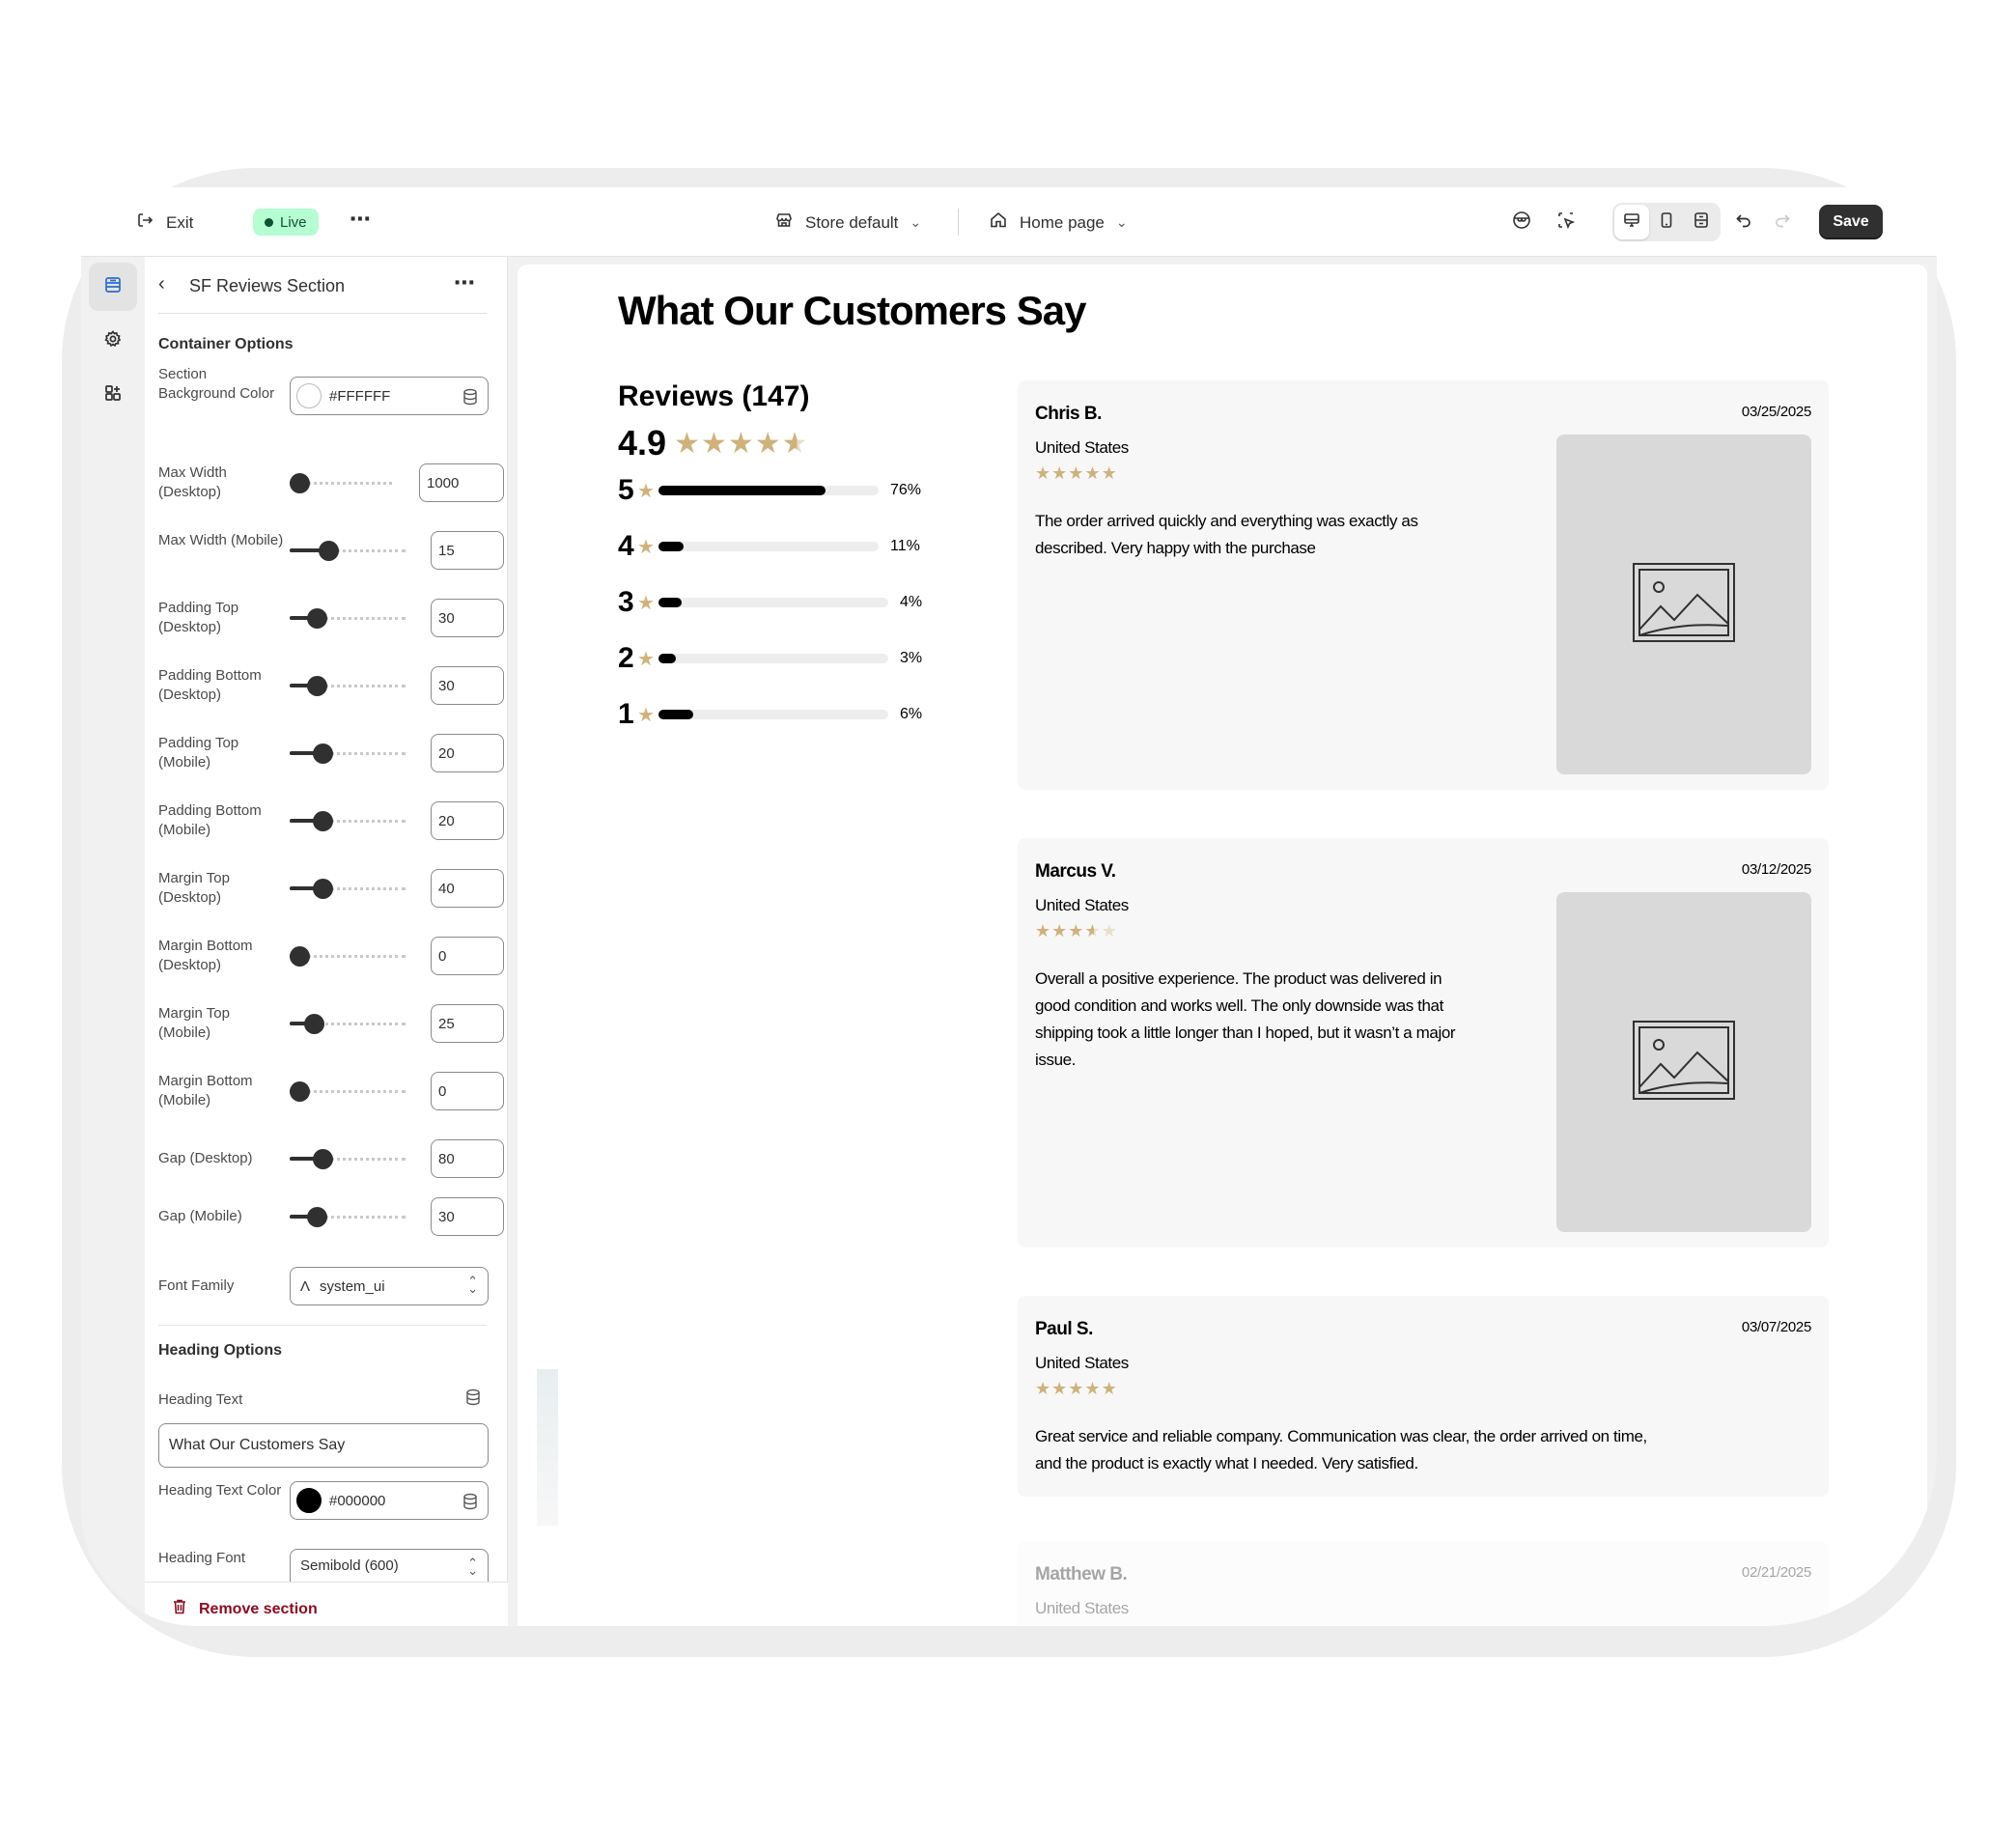 Image resolution: width=2016 pixels, height=1823 pixels. I want to click on font-family-select: Λ system_ui ⌃ ⌄, so click(390, 1286).